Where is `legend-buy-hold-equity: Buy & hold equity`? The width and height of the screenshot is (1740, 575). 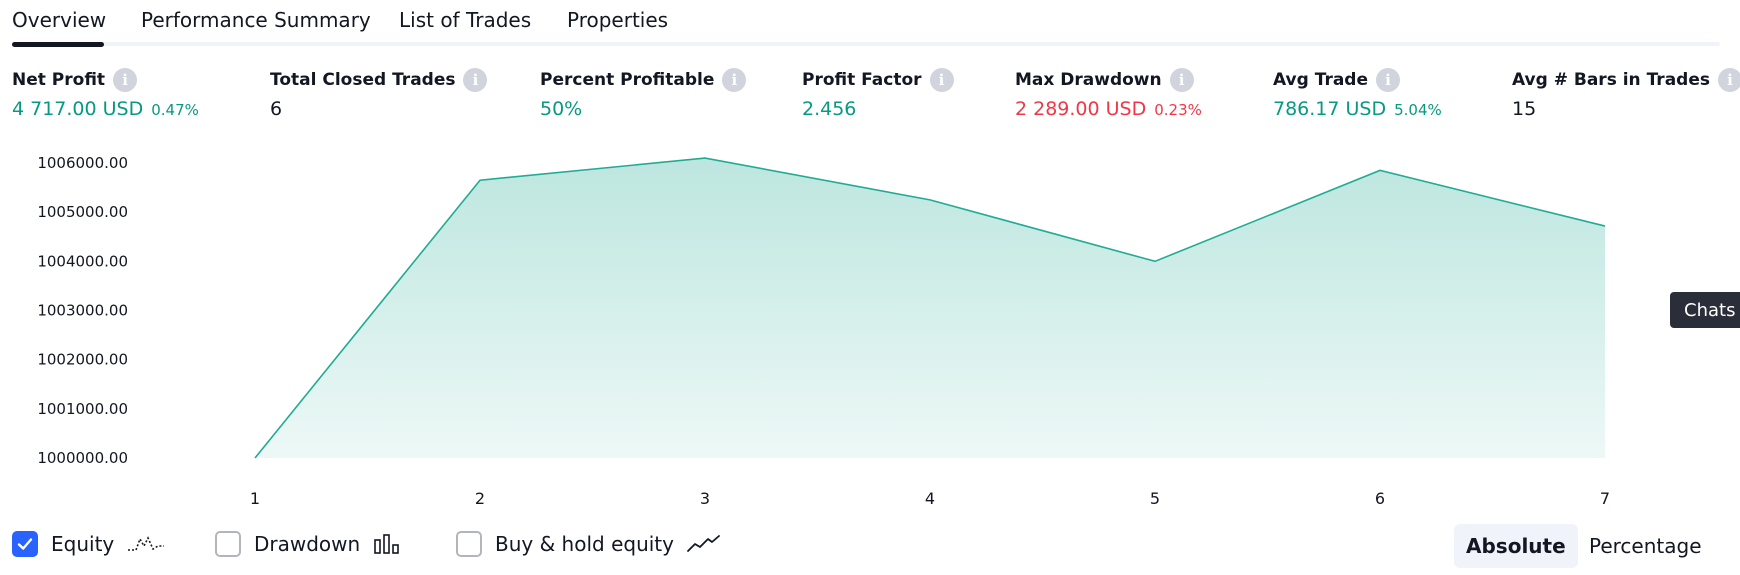
legend-buy-hold-equity: Buy & hold equity is located at coordinates (589, 544).